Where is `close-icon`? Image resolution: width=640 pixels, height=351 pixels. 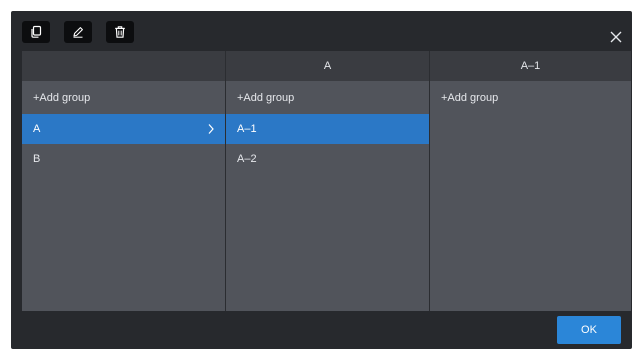
close-icon is located at coordinates (616, 37).